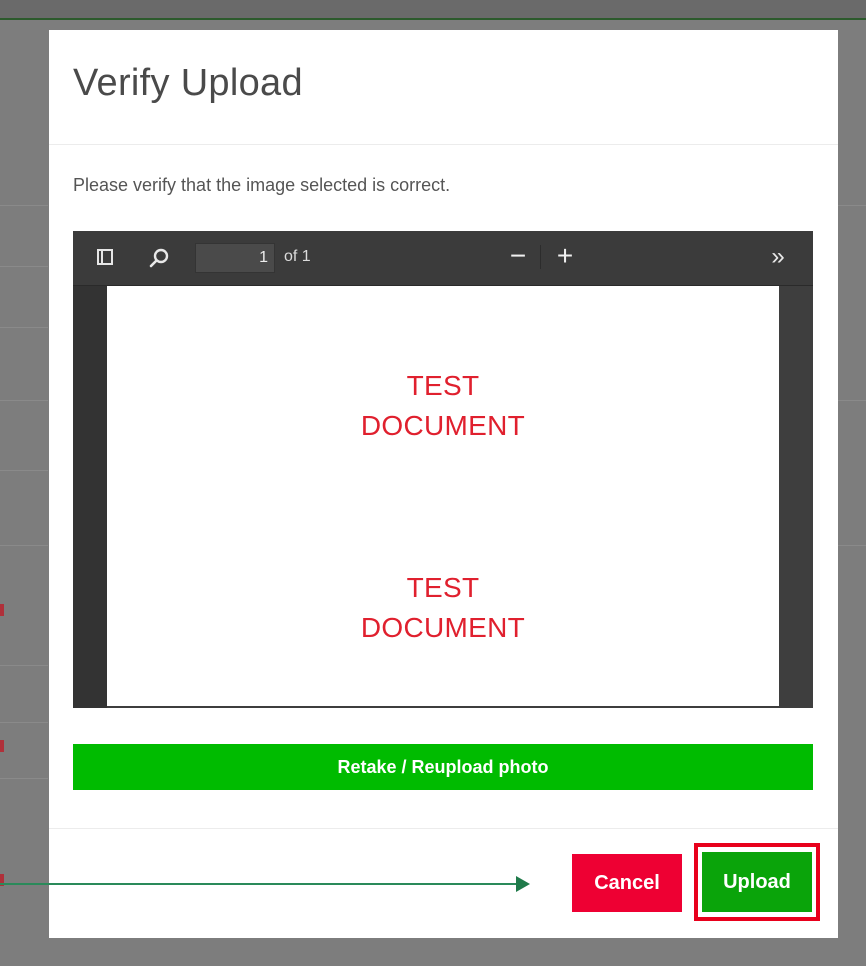 This screenshot has height=966, width=866. What do you see at coordinates (523, 884) in the screenshot?
I see `annotation-arrow-head` at bounding box center [523, 884].